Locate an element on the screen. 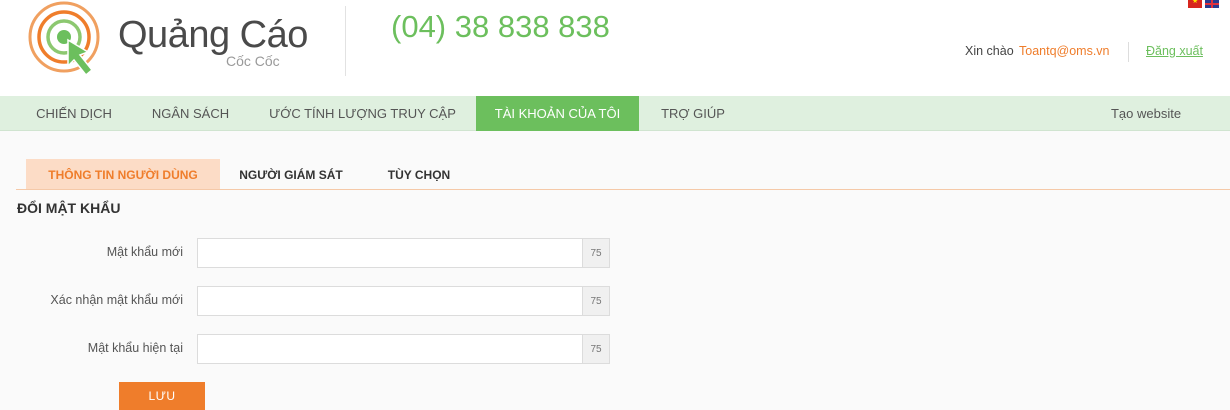  logo: Quảng Cáo Cốc Cốc is located at coordinates (167, 43).